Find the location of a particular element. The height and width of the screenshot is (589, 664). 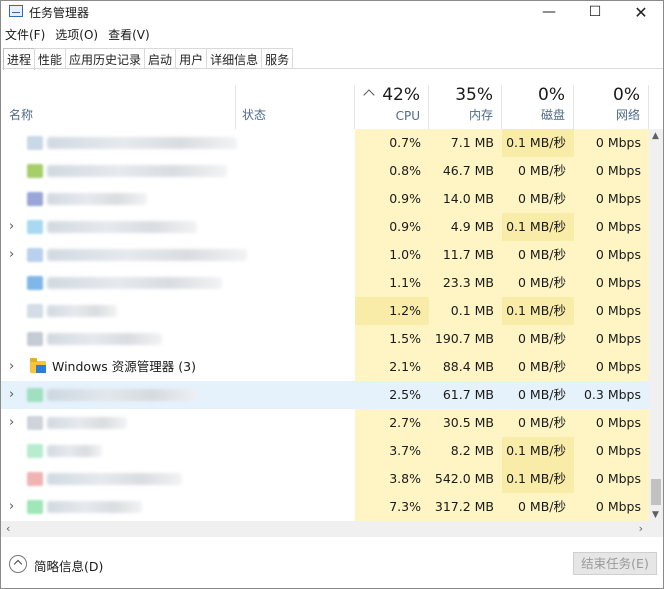

memory-value: 11.7 MB is located at coordinates (465, 255).